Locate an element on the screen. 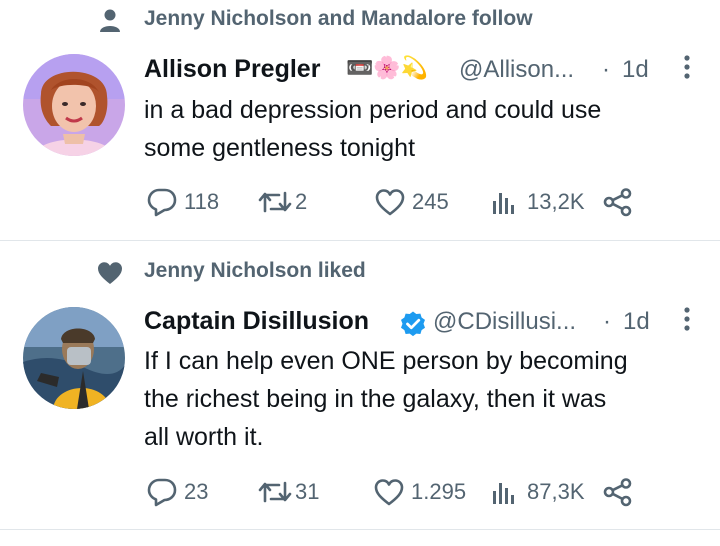  like-button: 1.295 is located at coordinates (423, 492).